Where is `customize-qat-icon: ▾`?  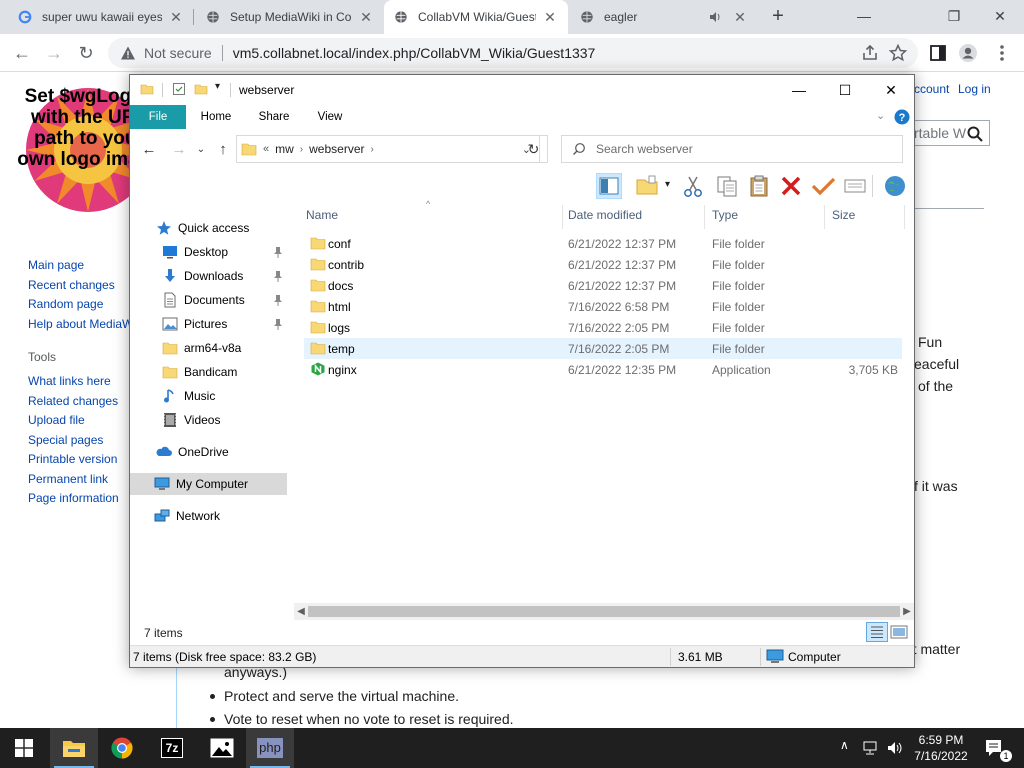
customize-qat-icon: ▾ is located at coordinates (217, 86).